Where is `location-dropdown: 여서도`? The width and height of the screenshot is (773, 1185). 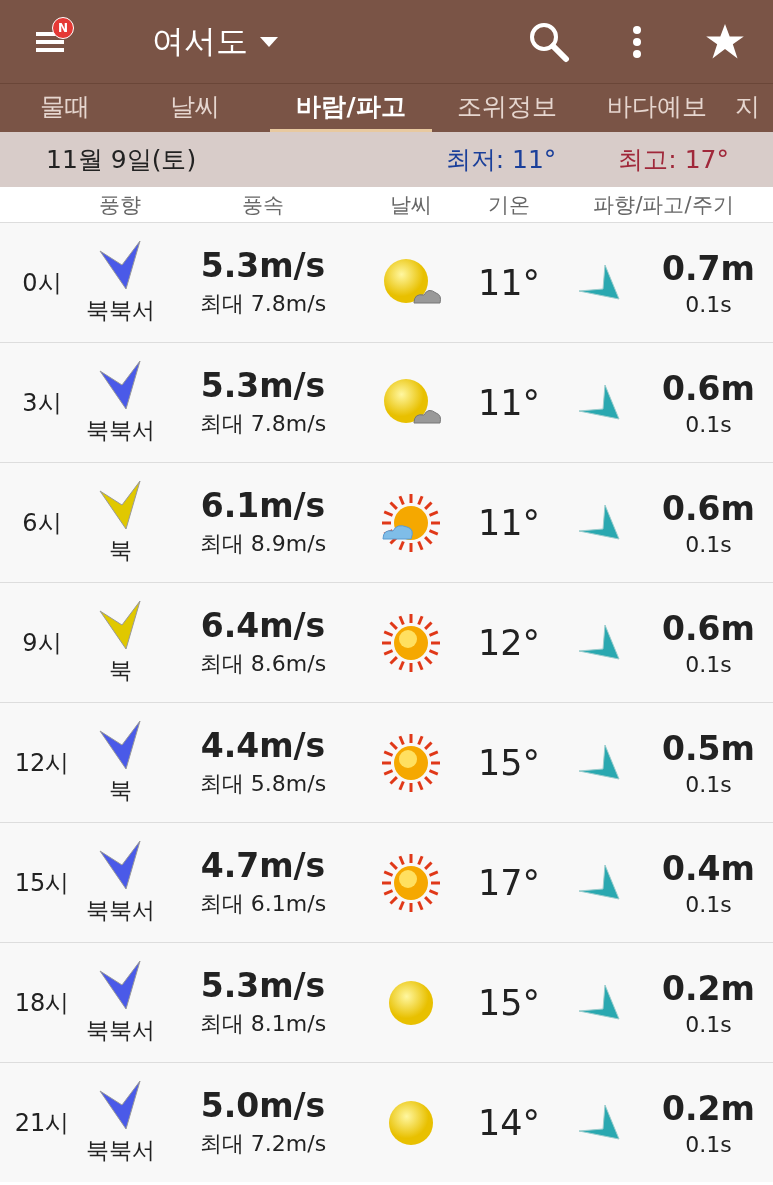 location-dropdown: 여서도 is located at coordinates (317, 41).